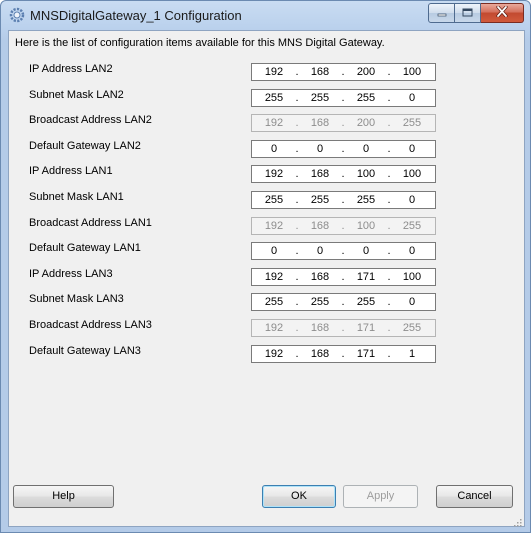 The width and height of the screenshot is (531, 533). I want to click on field-label: Default Gateway LAN1, so click(85, 248).